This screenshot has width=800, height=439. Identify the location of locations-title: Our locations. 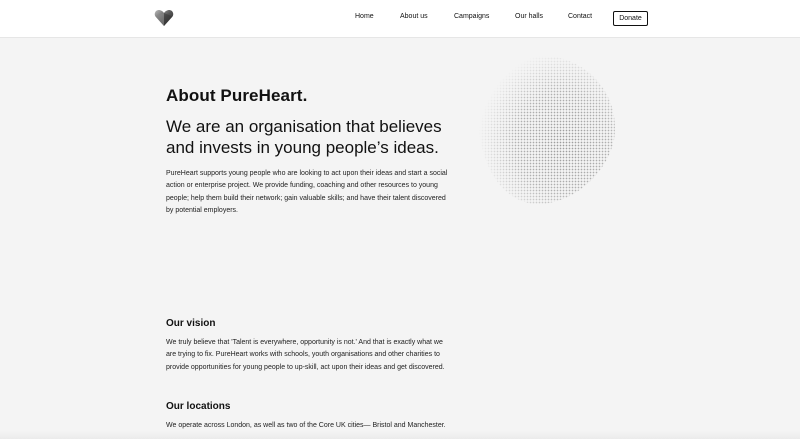
(198, 406).